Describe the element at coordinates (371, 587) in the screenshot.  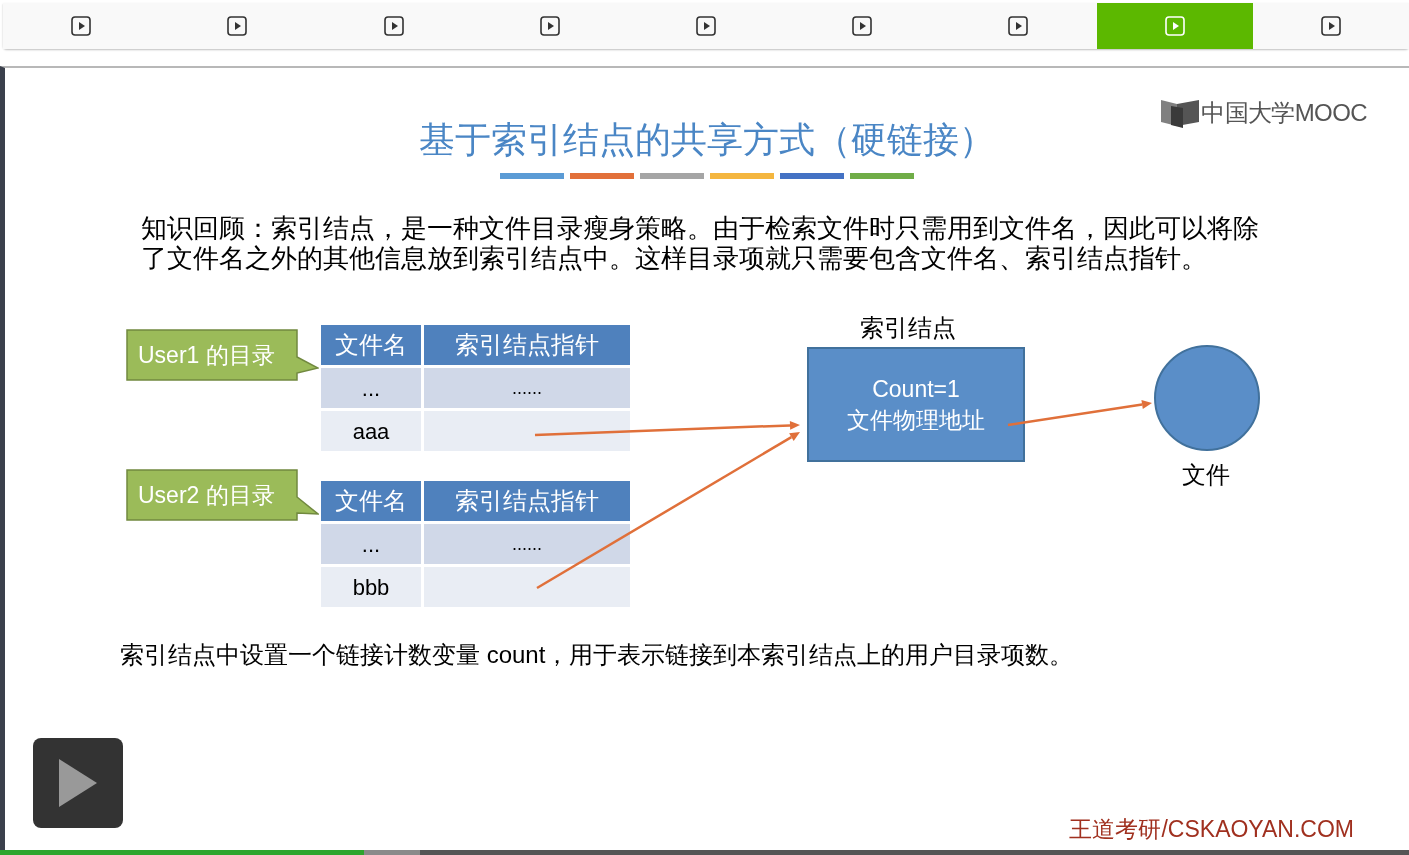
I see `table-cell: bbb` at that location.